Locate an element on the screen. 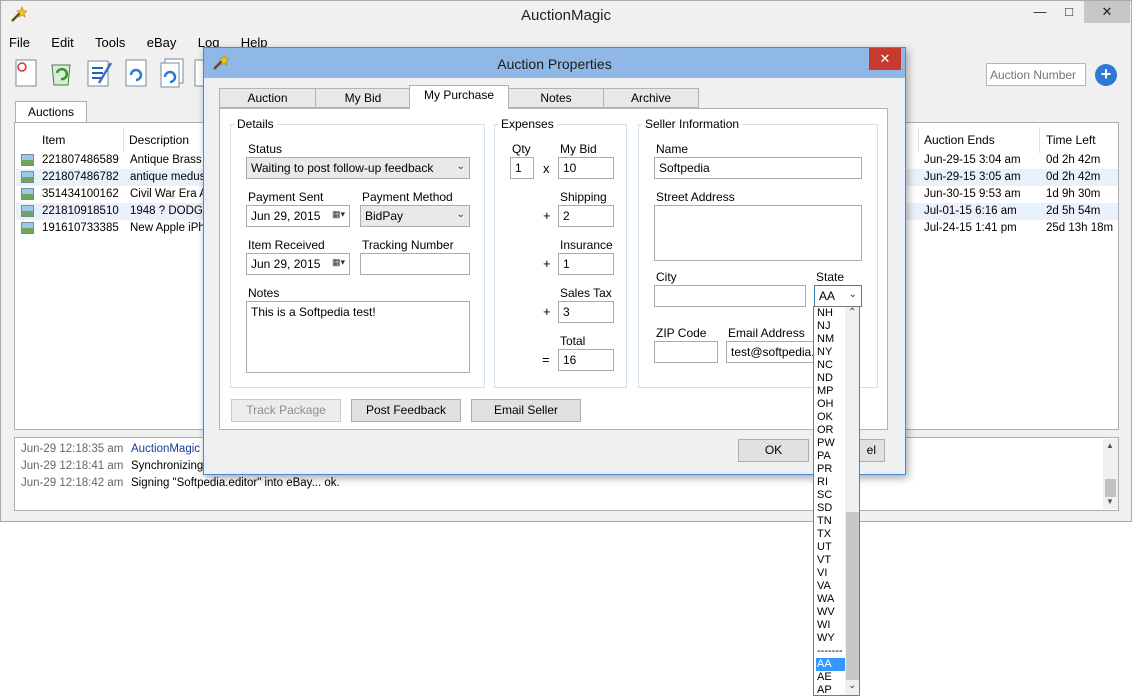 Image resolution: width=1132 pixels, height=697 pixels. post-feedback-button: Post Feedback is located at coordinates (406, 410).